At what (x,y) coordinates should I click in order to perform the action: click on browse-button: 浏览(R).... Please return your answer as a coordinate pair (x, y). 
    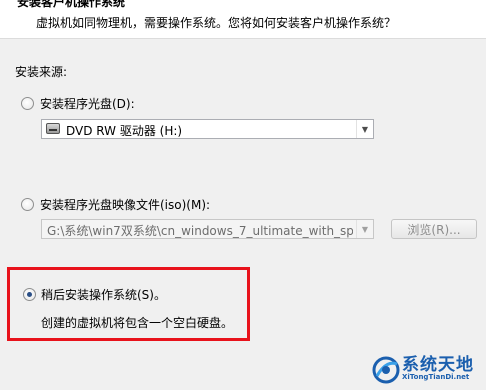
    Looking at the image, I should click on (434, 229).